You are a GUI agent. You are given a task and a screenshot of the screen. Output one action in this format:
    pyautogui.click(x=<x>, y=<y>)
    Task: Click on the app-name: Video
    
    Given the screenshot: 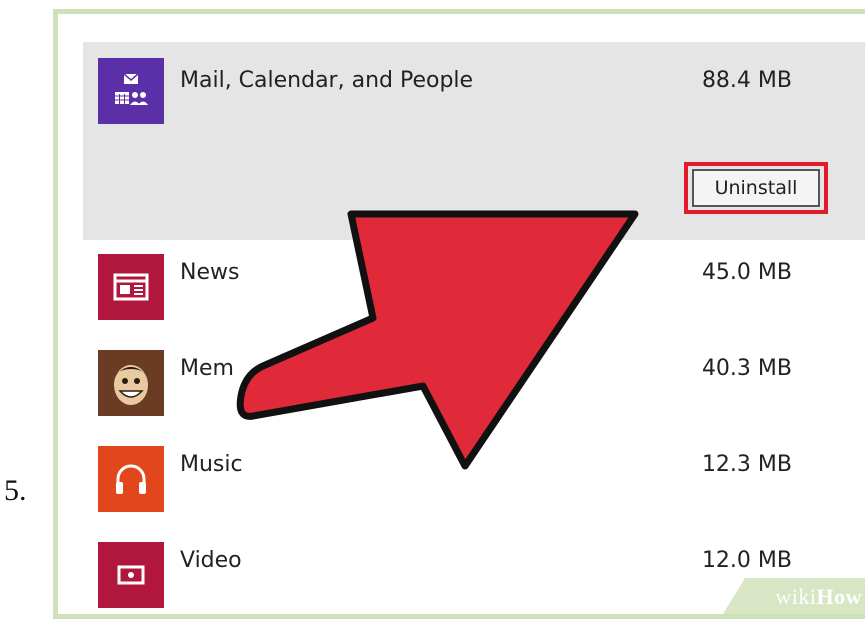 What is the action you would take?
    pyautogui.click(x=211, y=560)
    